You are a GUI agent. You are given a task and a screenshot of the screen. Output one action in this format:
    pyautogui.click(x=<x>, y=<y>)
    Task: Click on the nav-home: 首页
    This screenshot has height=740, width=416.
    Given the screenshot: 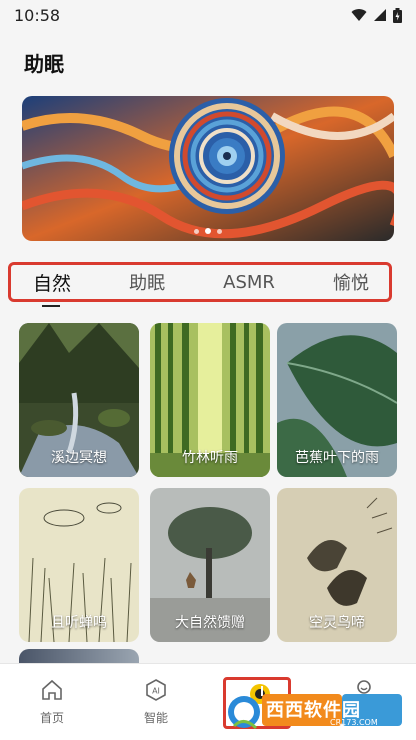 What is the action you would take?
    pyautogui.click(x=52, y=702)
    